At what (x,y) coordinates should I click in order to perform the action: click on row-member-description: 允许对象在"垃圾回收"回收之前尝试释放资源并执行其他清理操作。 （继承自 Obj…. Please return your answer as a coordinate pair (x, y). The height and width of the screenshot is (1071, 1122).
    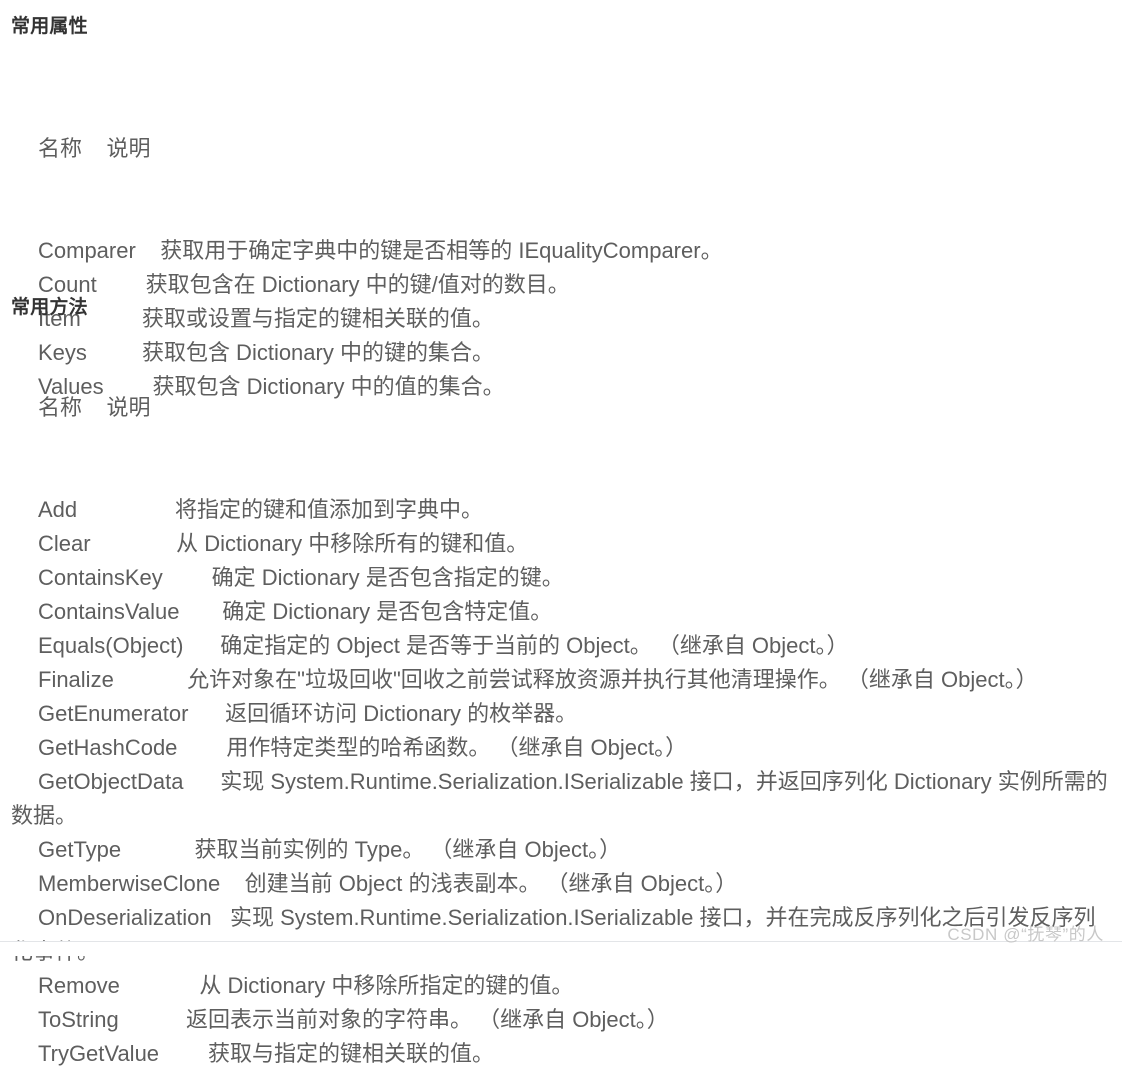
    Looking at the image, I should click on (612, 679).